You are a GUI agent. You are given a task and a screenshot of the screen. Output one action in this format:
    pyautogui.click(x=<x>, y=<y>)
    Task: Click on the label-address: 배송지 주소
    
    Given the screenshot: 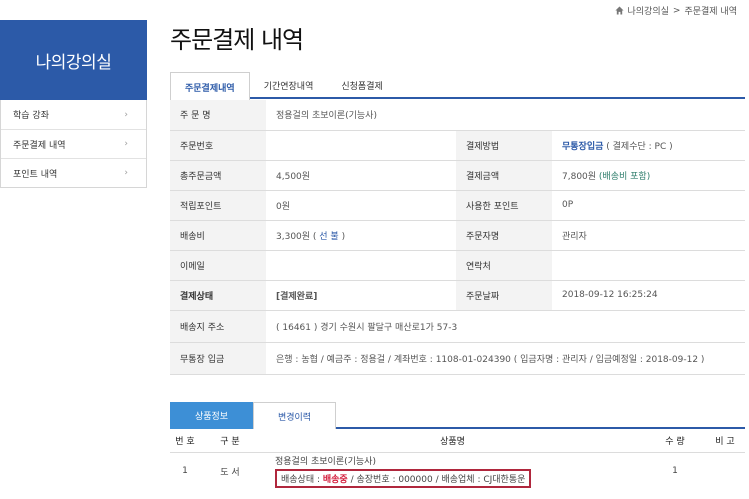 What is the action you would take?
    pyautogui.click(x=218, y=326)
    